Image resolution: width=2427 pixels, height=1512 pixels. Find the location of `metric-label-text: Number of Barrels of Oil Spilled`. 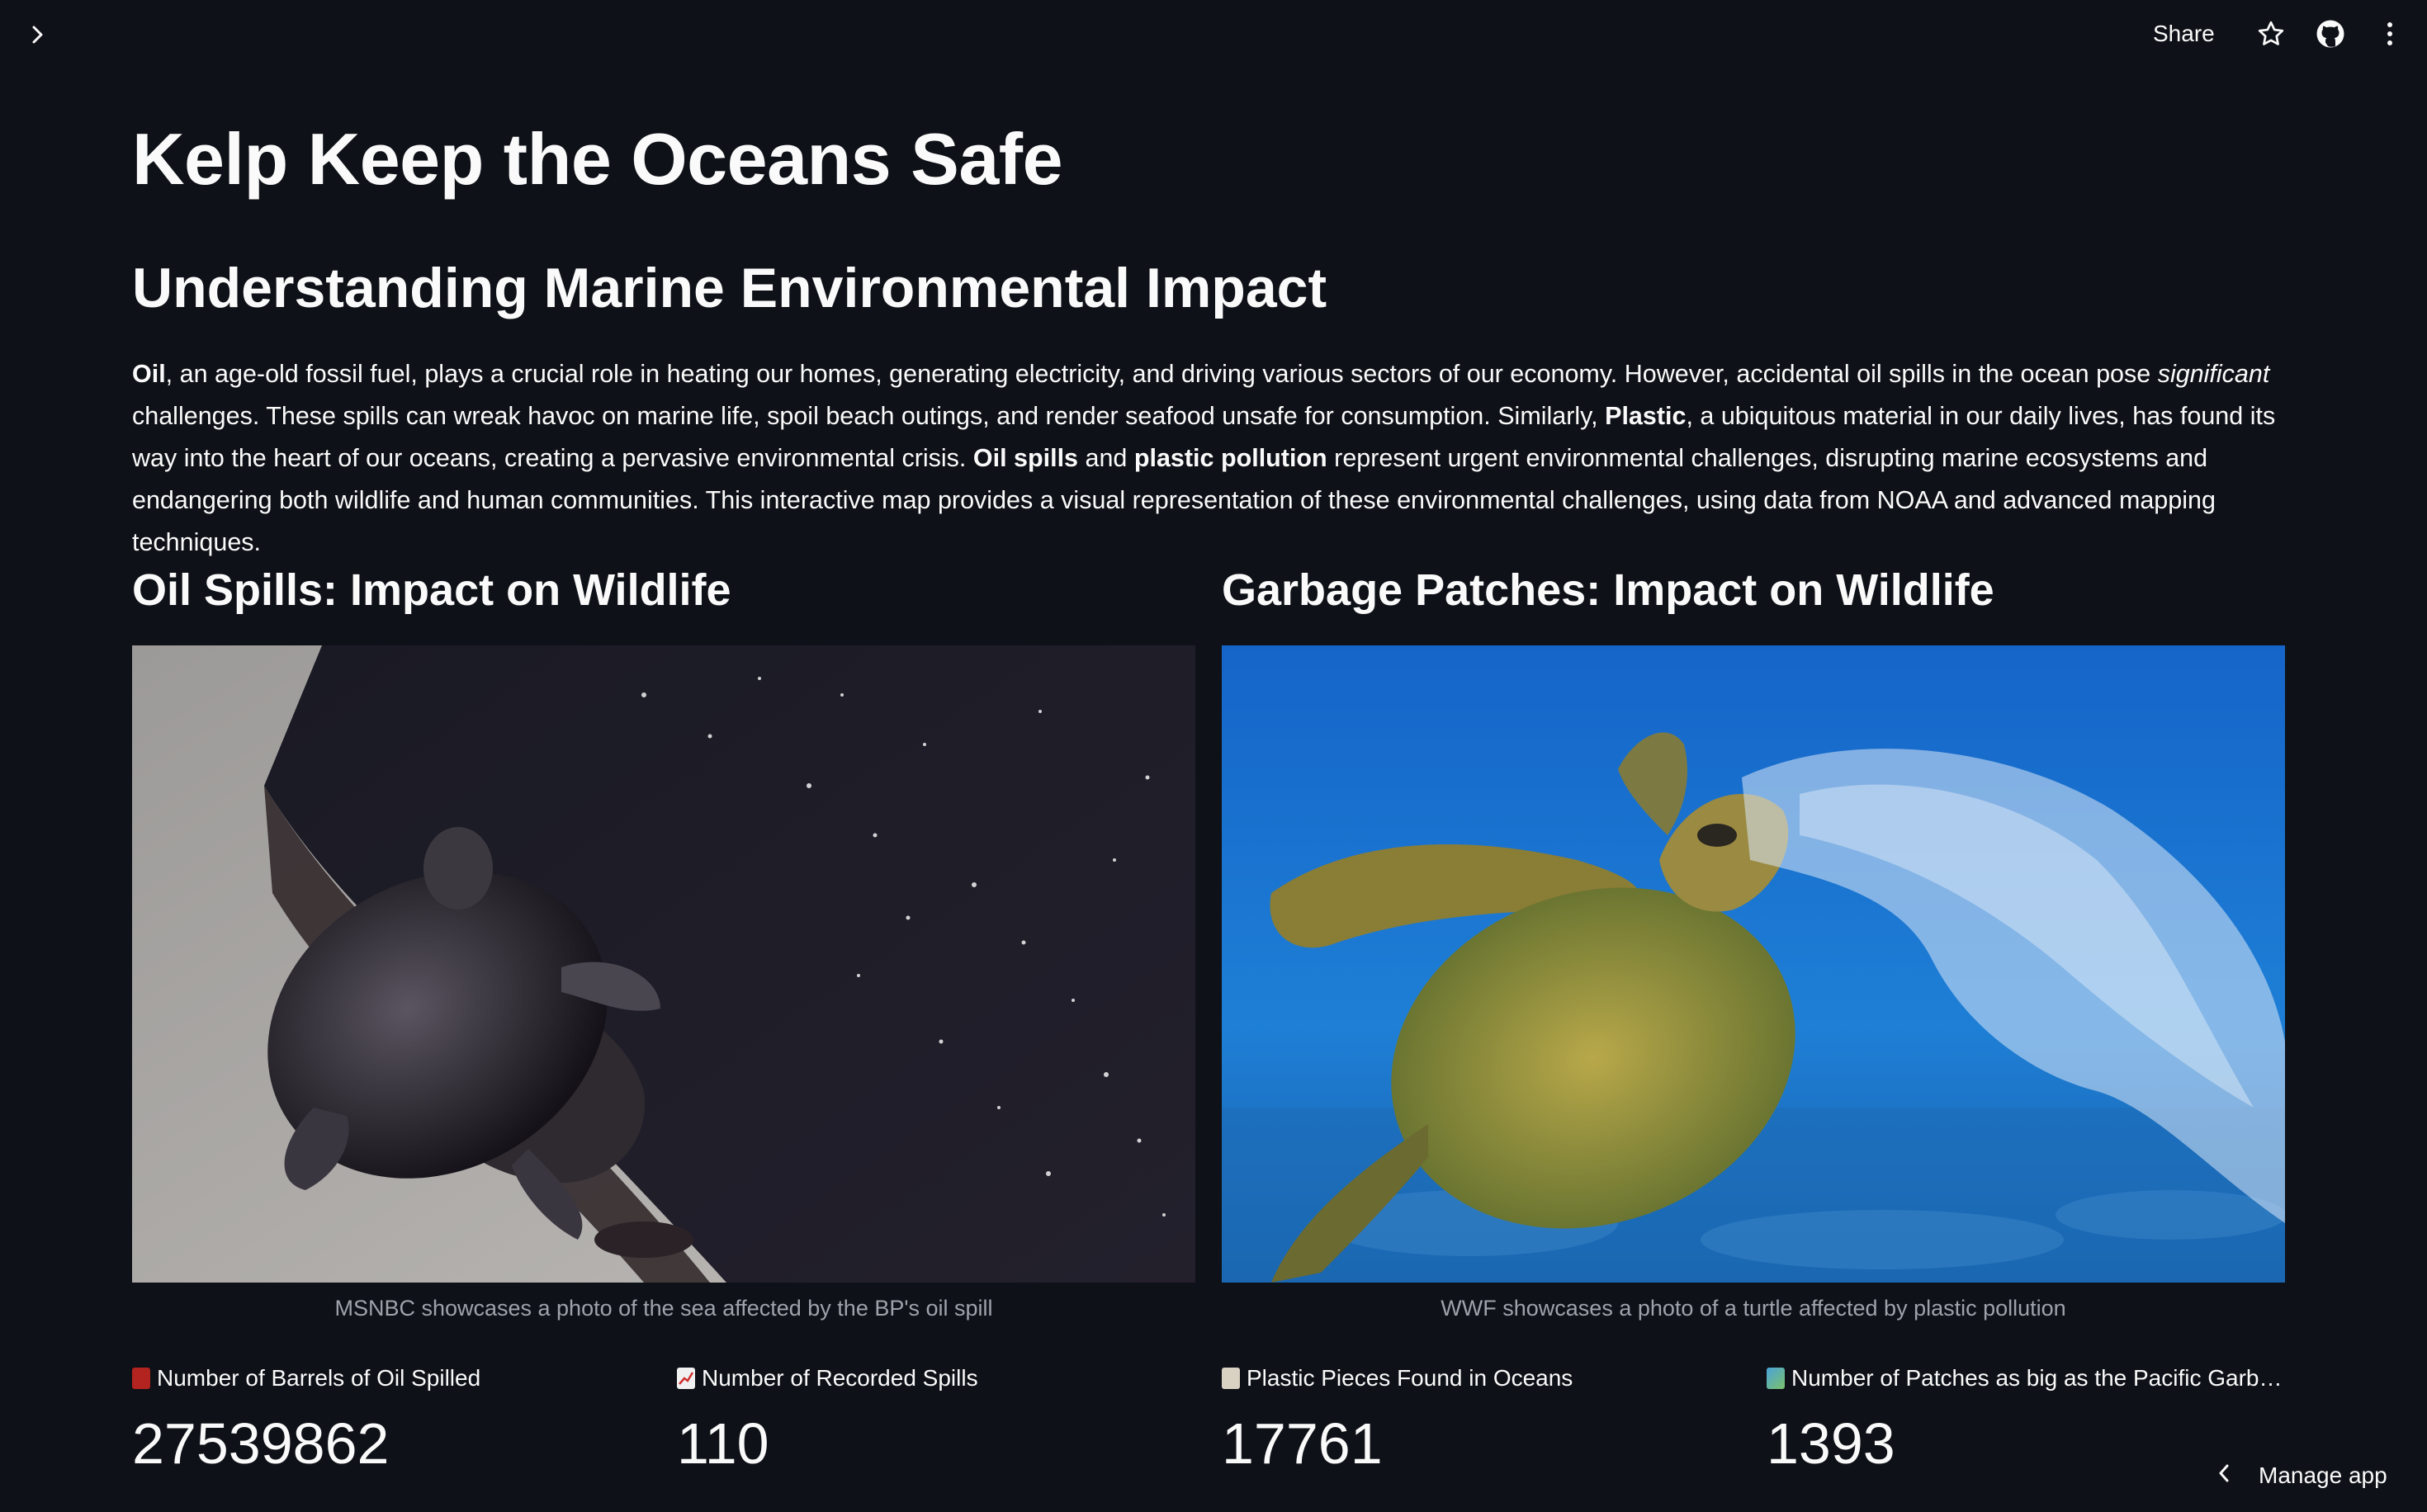

metric-label-text: Number of Barrels of Oil Spilled is located at coordinates (319, 1378).